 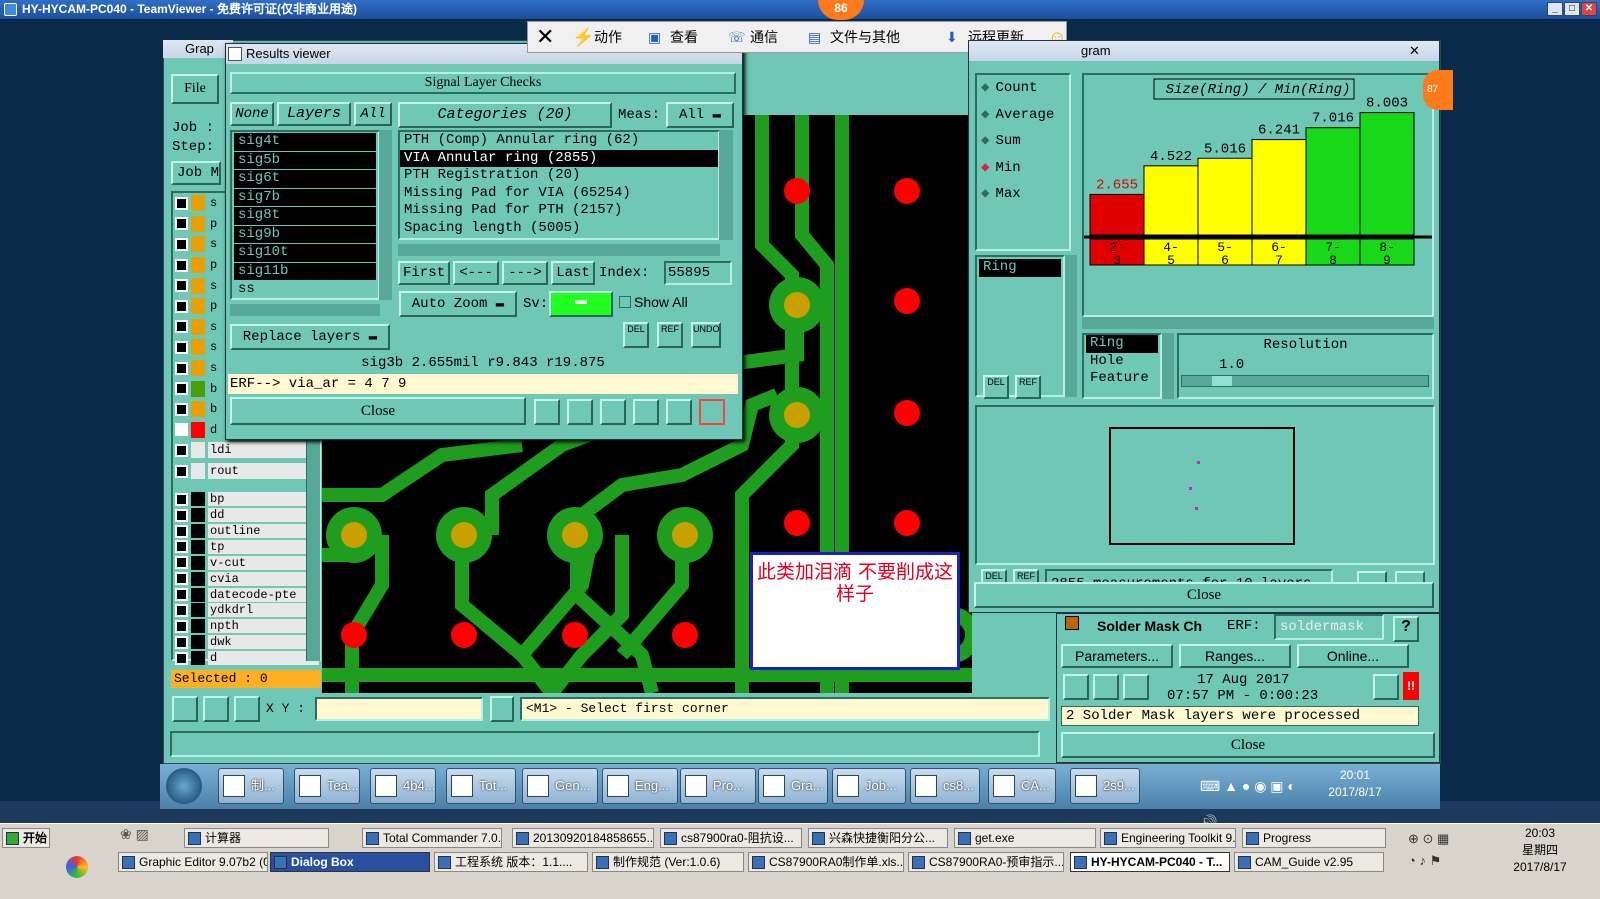 What do you see at coordinates (246, 547) in the screenshot?
I see `layer-row: tp` at bounding box center [246, 547].